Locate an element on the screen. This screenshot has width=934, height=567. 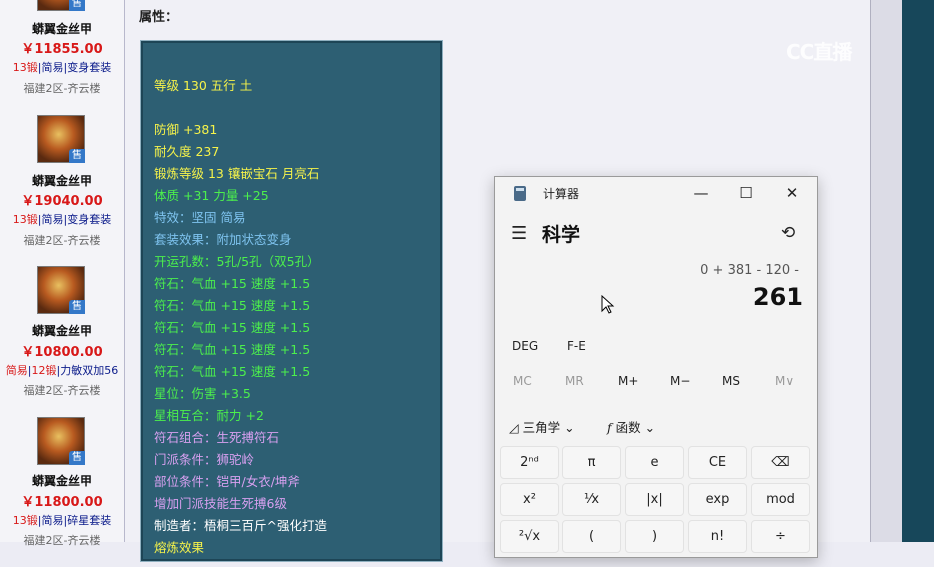
listing-item: 售 蟒翼金丝甲 ￥11800.00 13锻|简易|碎星套装 福建2区-齐云楼 is located at coordinates (62, 492).